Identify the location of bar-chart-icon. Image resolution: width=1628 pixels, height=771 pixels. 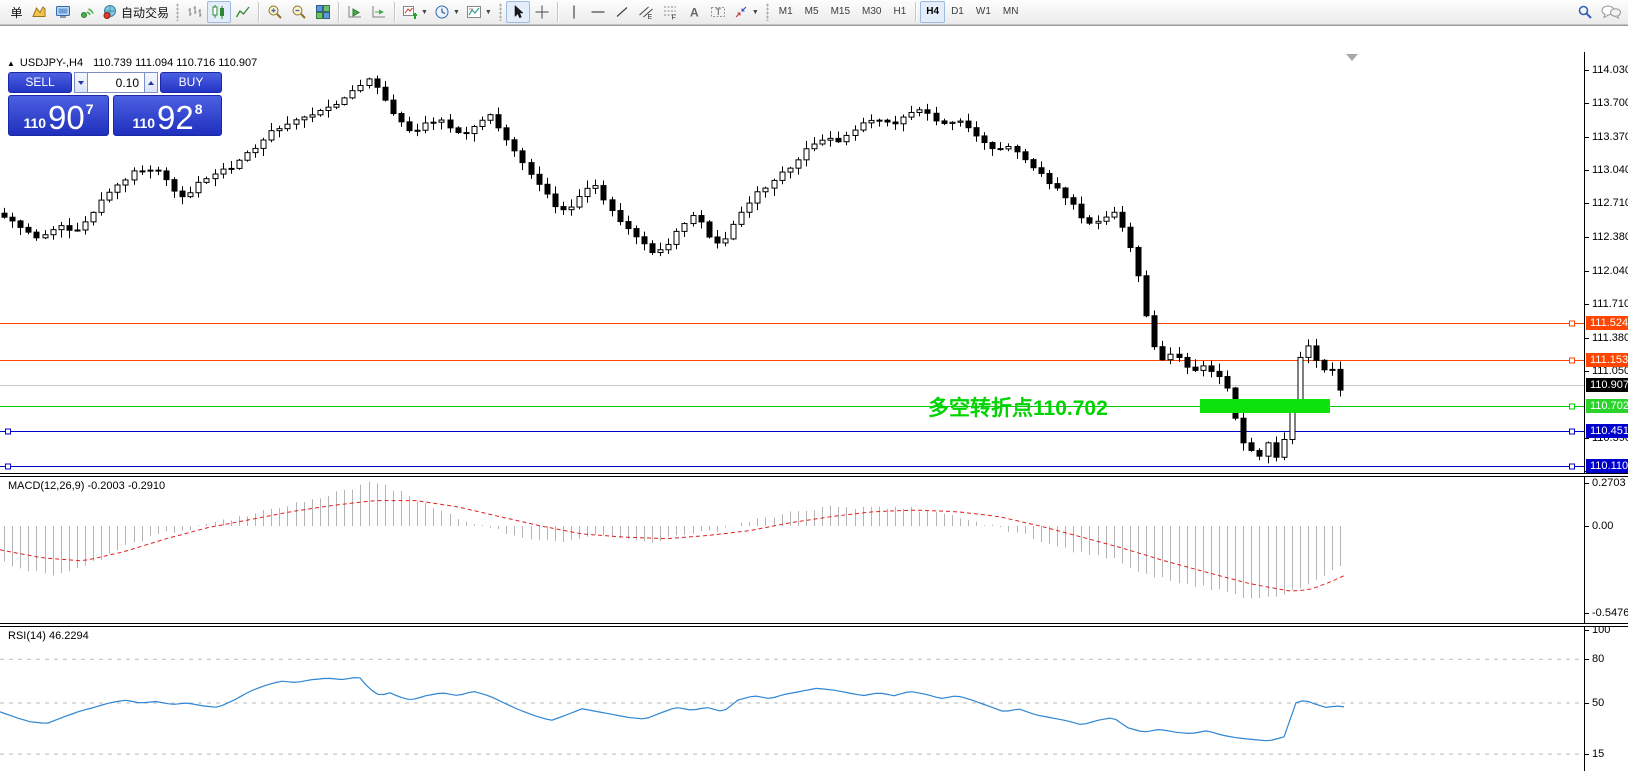
(195, 12).